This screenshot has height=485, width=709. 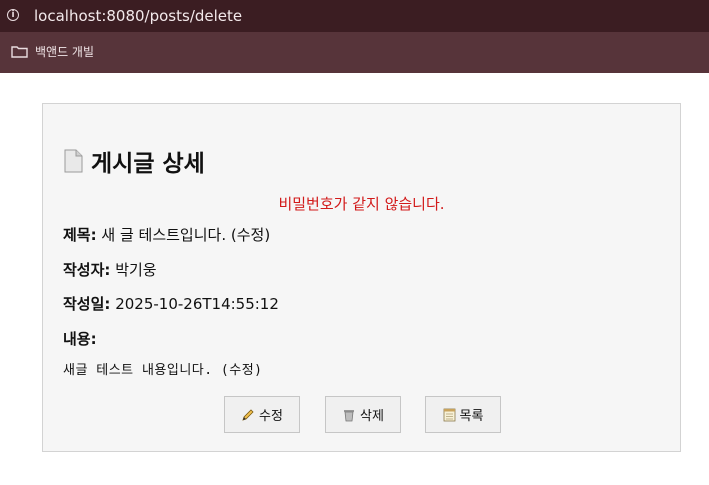 I want to click on edit-button-label: 수정, so click(x=271, y=416).